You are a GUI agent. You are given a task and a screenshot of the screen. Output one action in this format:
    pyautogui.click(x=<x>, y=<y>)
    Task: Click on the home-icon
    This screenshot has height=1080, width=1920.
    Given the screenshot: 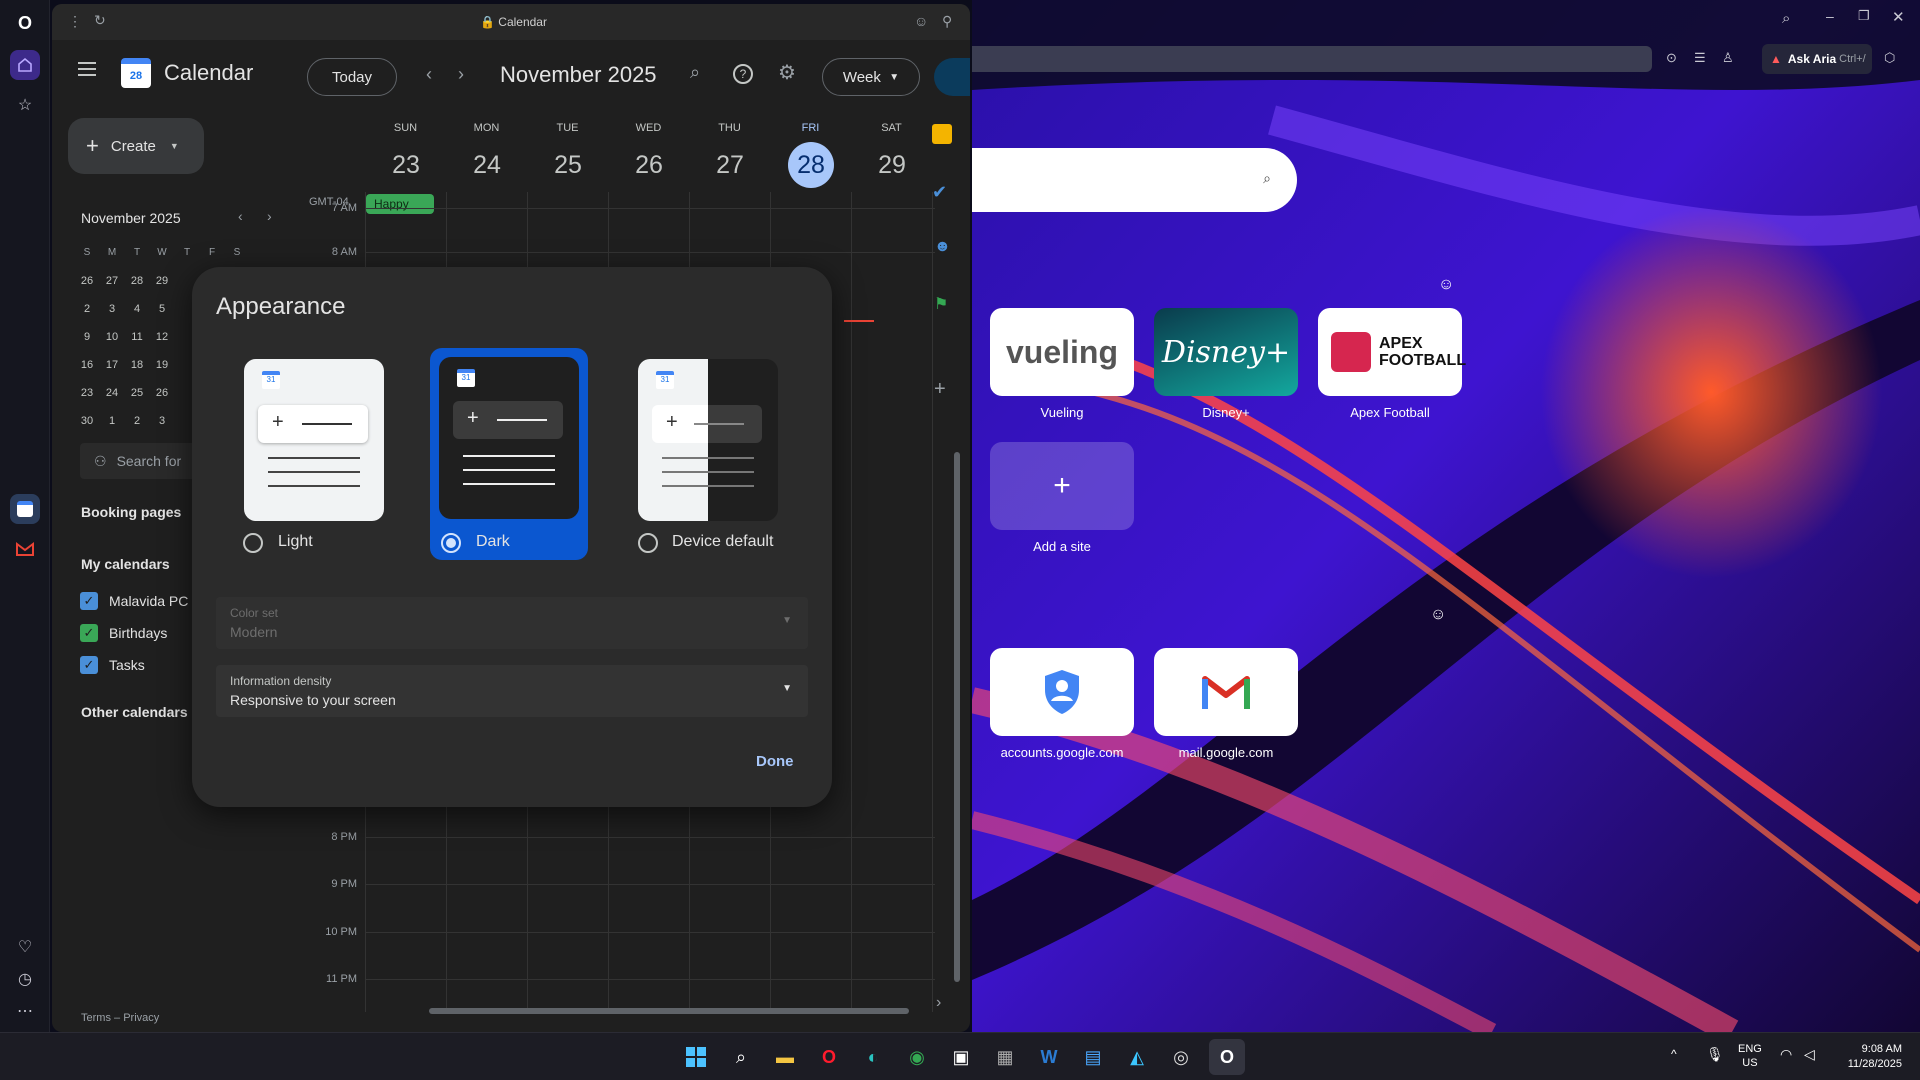 What is the action you would take?
    pyautogui.click(x=25, y=65)
    